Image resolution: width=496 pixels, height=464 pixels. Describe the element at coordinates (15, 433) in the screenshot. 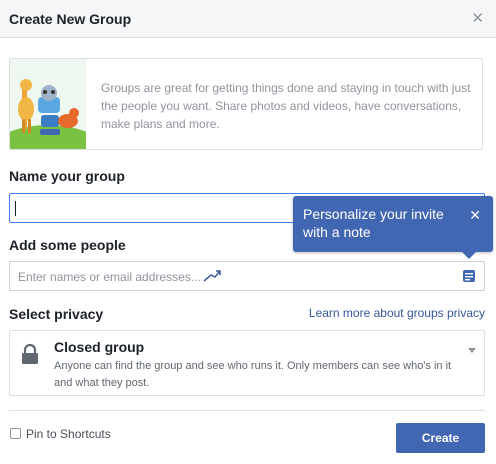

I see `pin-shortcuts-checkbox` at that location.